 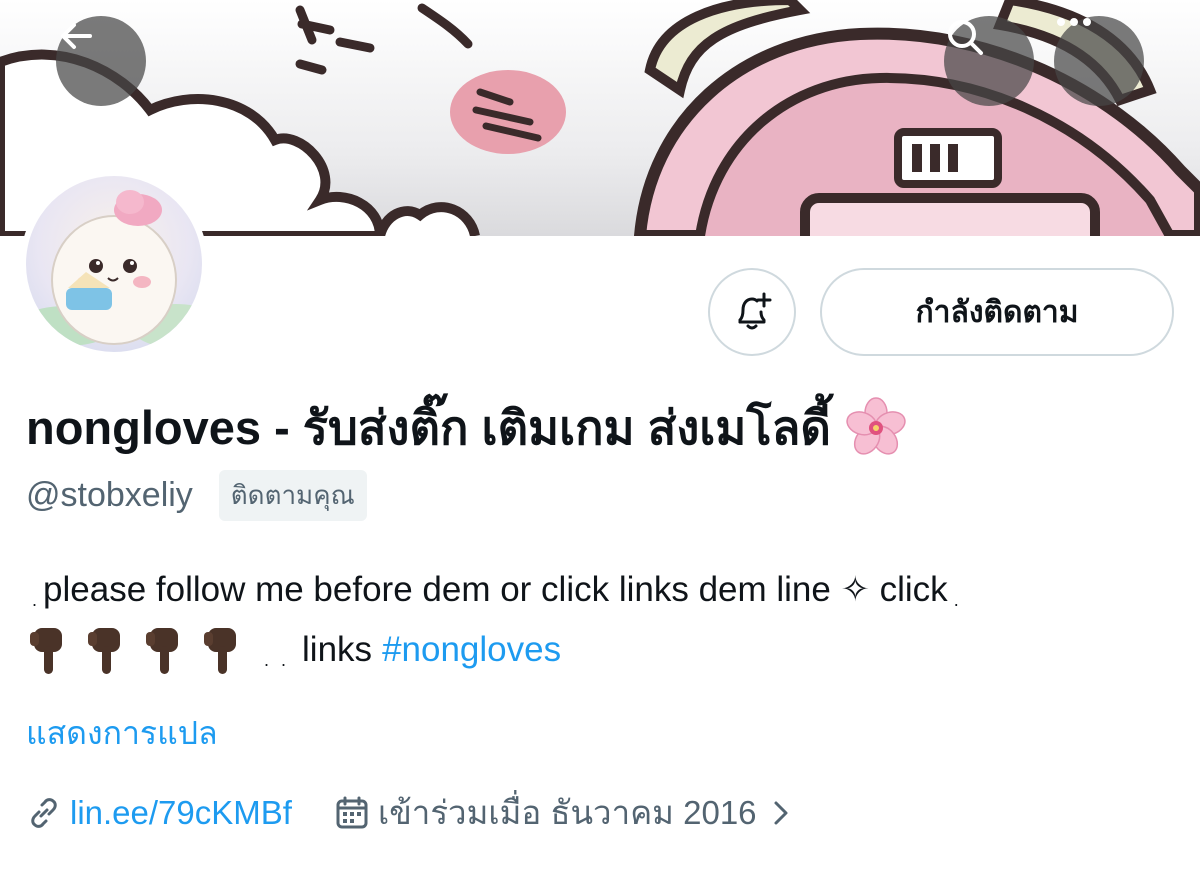 I want to click on chevron-right-icon, so click(x=781, y=812).